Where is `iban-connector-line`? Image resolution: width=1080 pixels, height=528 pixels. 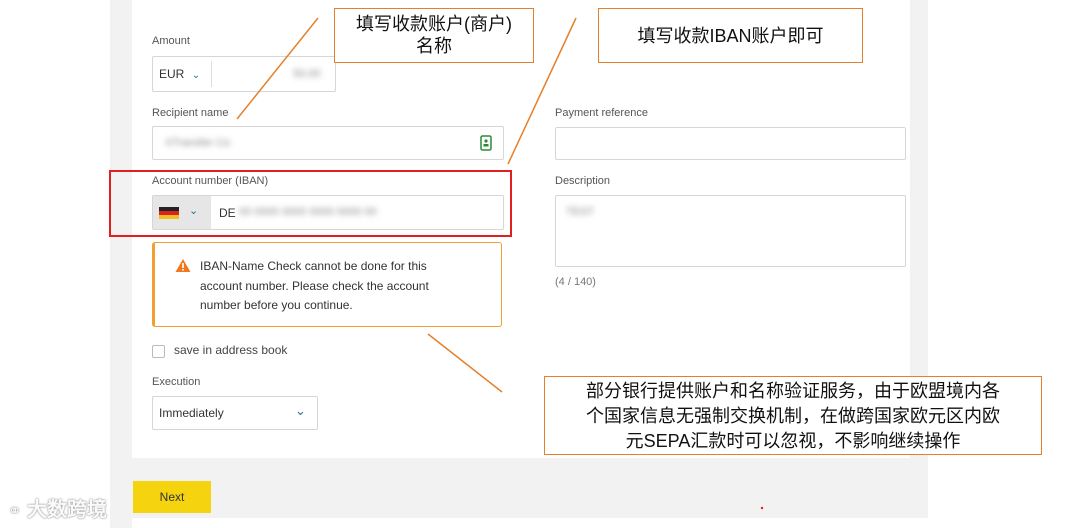 iban-connector-line is located at coordinates (542, 91).